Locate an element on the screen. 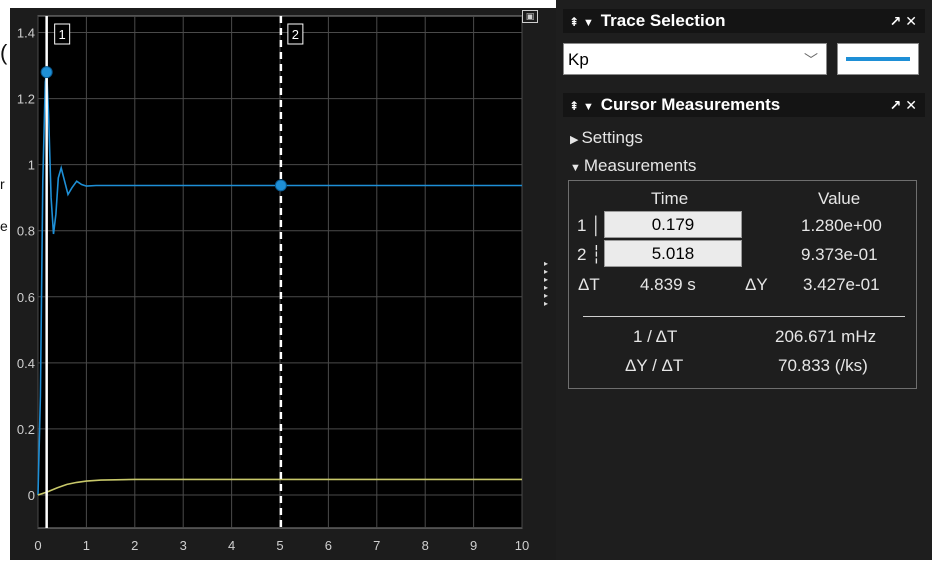 This screenshot has height=566, width=942. slope-label: ΔY / ΔT is located at coordinates (654, 365).